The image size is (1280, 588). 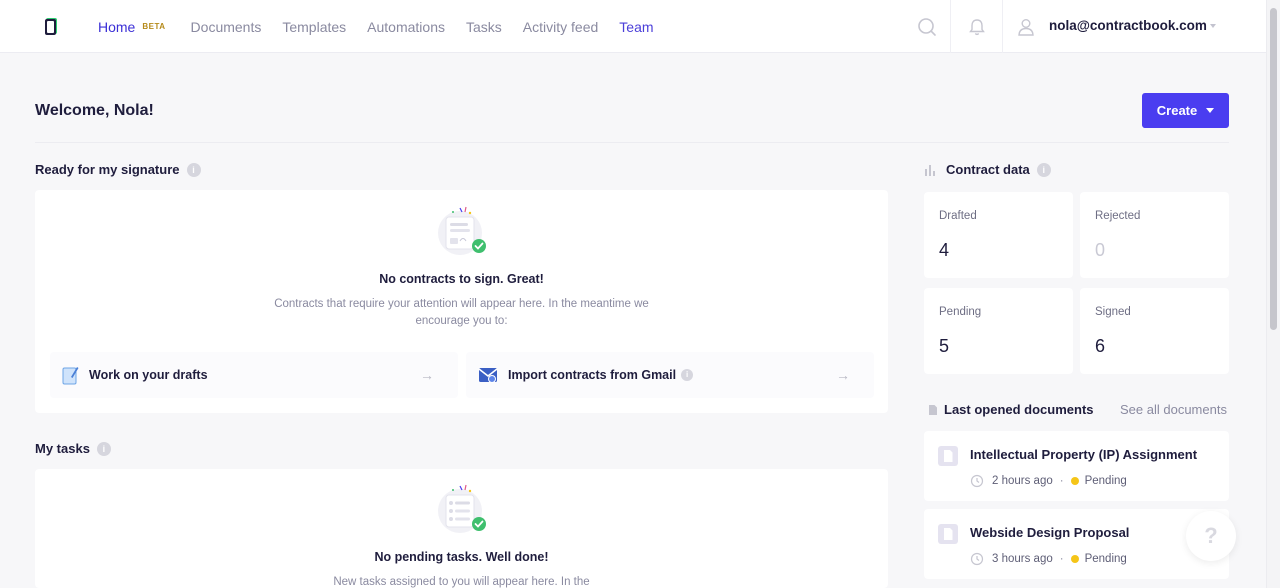 I want to click on empty-state-text: encourage you to:, so click(x=461, y=321).